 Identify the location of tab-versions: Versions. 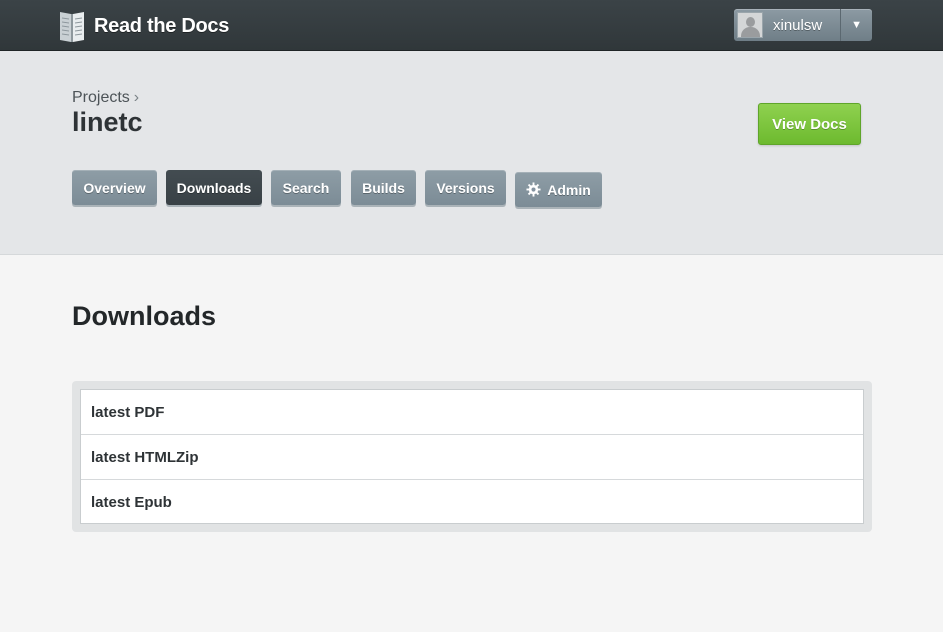
(465, 187).